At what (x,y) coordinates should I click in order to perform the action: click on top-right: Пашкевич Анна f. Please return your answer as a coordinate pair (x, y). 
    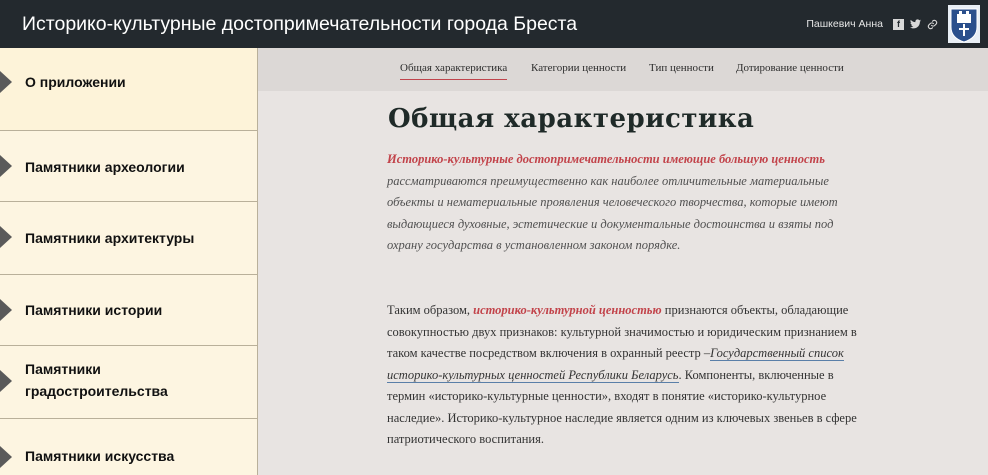
    Looking at the image, I should click on (893, 24).